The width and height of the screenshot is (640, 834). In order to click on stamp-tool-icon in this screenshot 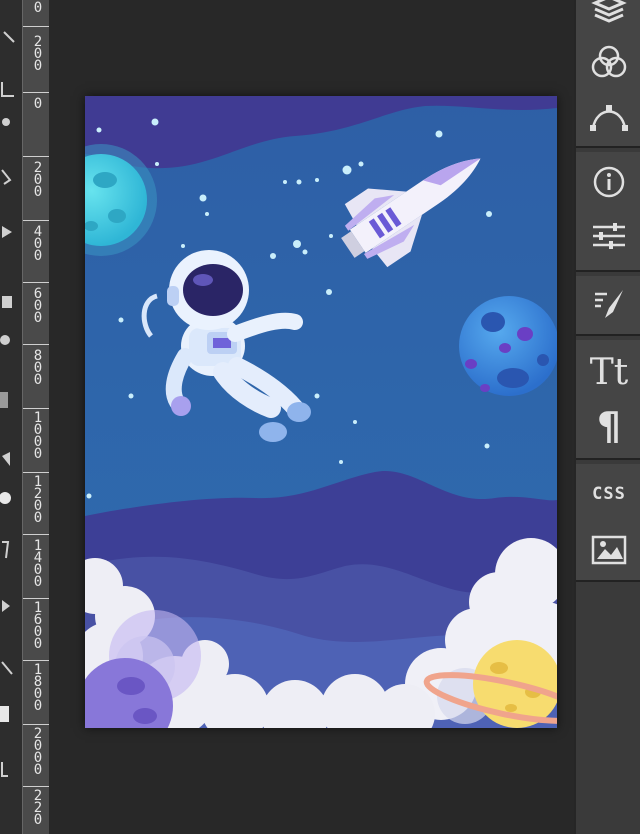, I will do `click(10, 400)`.